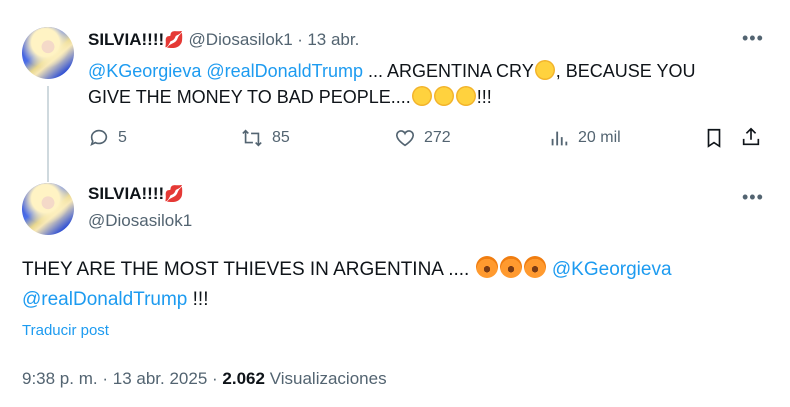 The height and width of the screenshot is (407, 790). I want to click on translate-post-link: Traducir post, so click(65, 330).